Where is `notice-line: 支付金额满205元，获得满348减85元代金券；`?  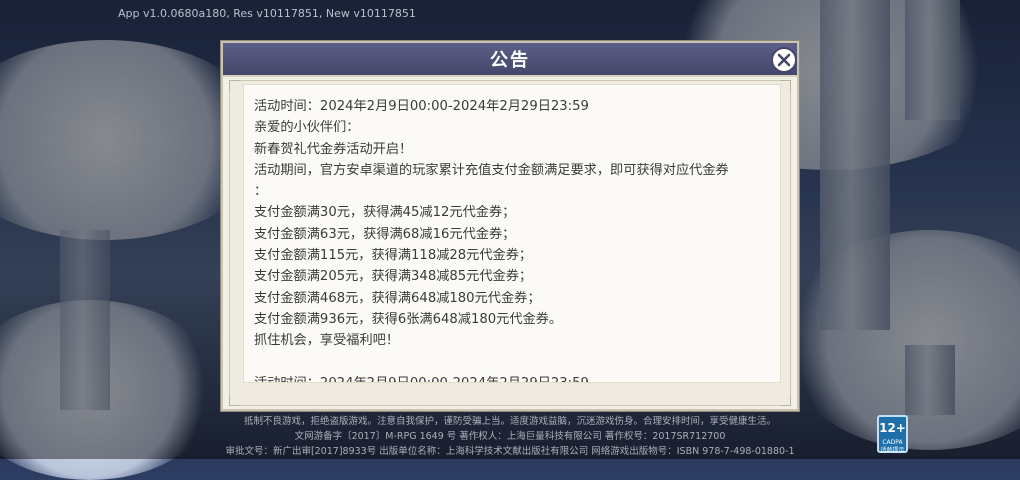
notice-line: 支付金额满205元，获得满348减85元代金券； is located at coordinates (393, 277).